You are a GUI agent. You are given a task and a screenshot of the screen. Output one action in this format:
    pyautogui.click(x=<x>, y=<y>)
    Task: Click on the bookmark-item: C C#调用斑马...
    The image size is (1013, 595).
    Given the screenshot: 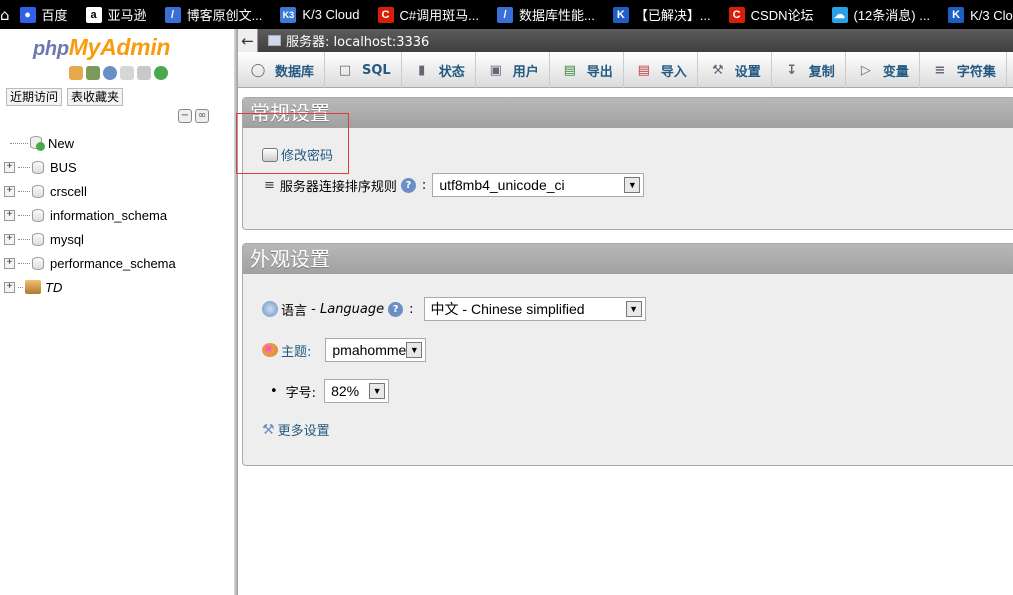 What is the action you would take?
    pyautogui.click(x=427, y=14)
    